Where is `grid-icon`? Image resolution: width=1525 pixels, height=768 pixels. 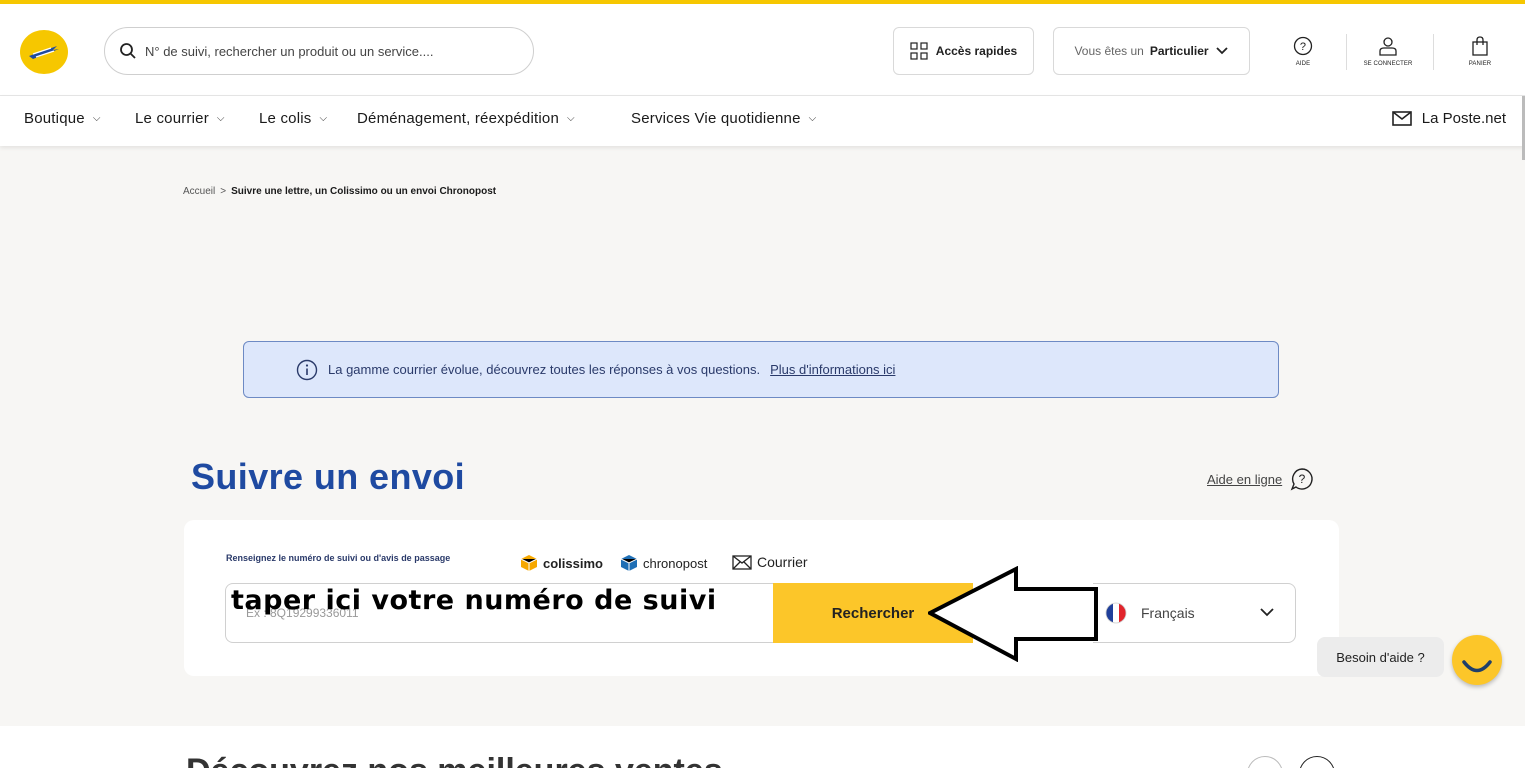 grid-icon is located at coordinates (919, 51).